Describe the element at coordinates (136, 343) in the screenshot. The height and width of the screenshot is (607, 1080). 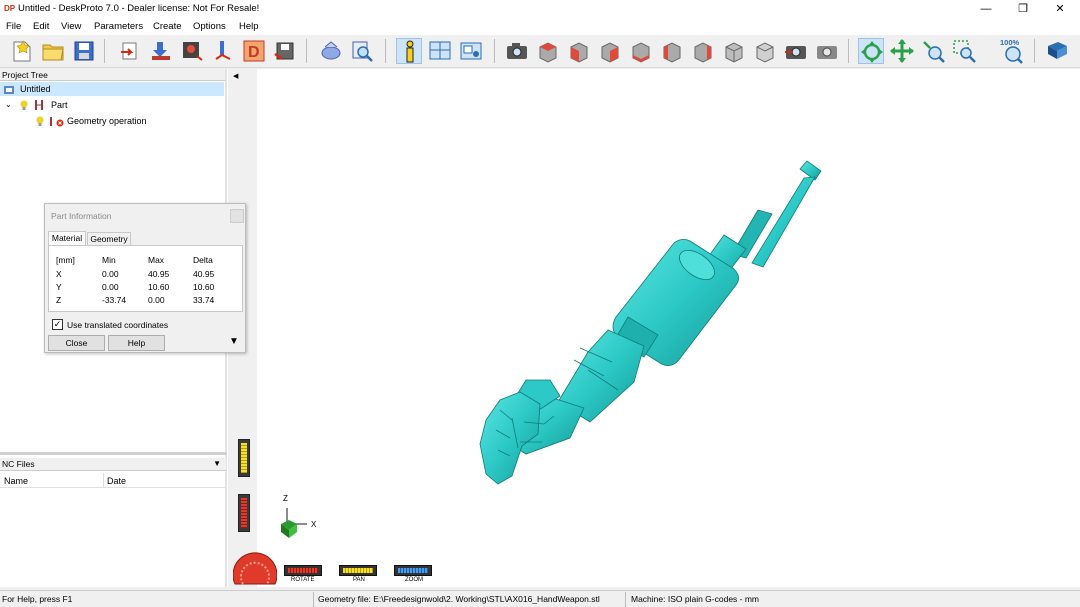
I see `dialog-help-button: Help` at that location.